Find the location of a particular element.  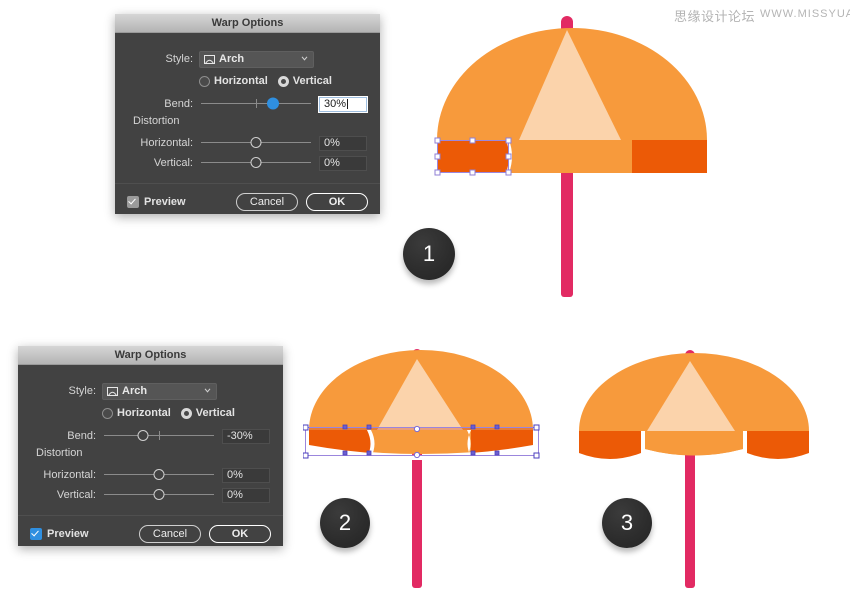

bend-value-field: -30% is located at coordinates (246, 436).